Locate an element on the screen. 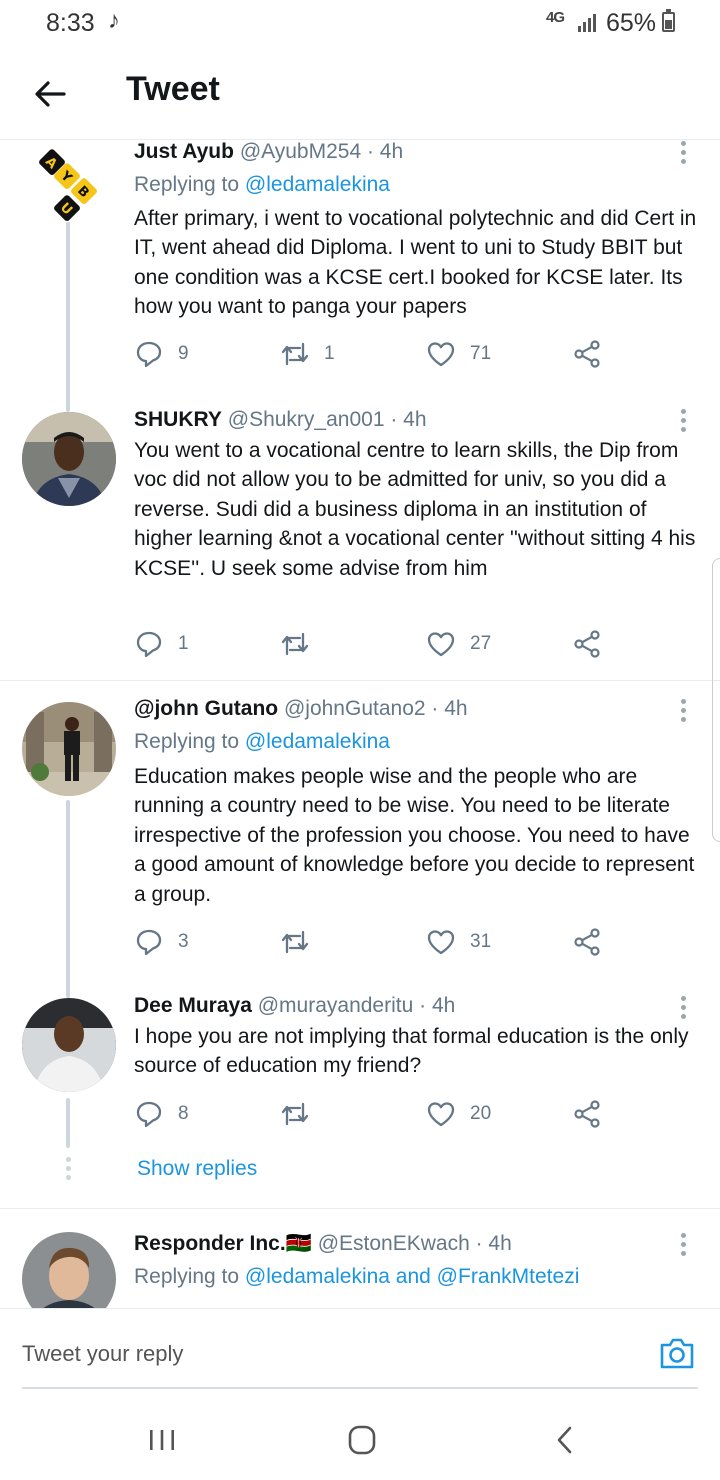  author-name: @john Gutano is located at coordinates (206, 708).